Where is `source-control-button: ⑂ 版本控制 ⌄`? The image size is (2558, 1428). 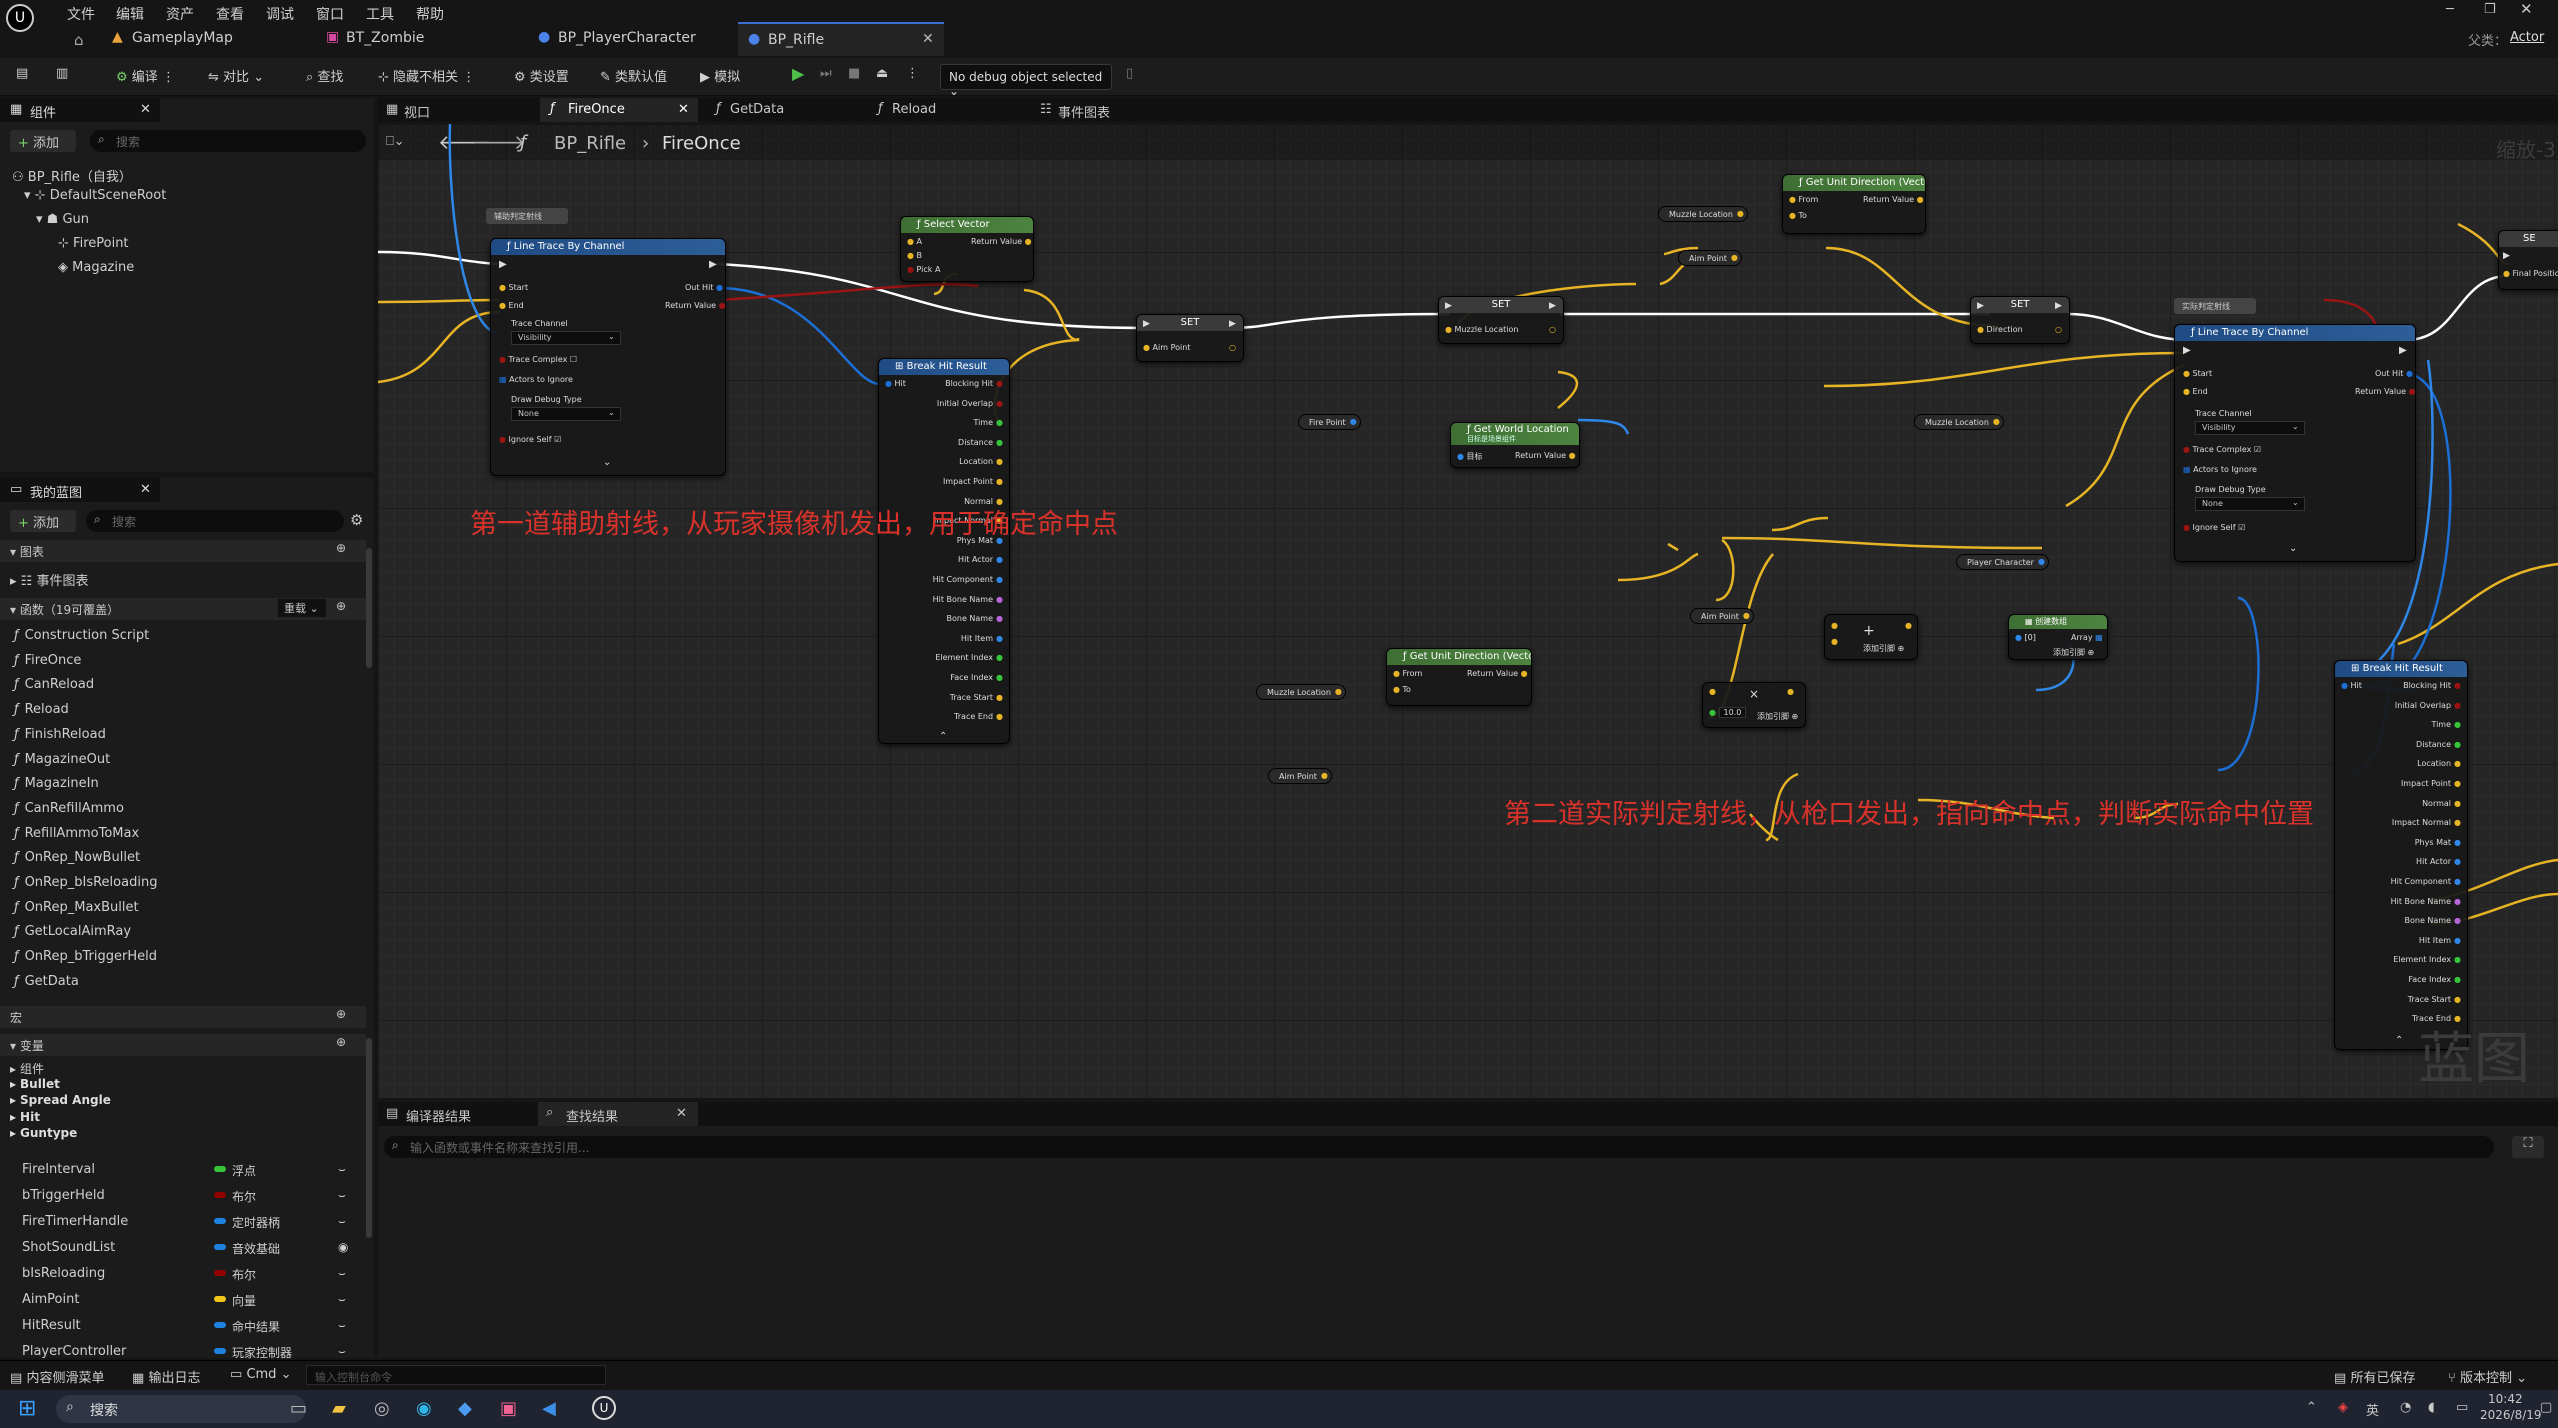 source-control-button: ⑂ 版本控制 ⌄ is located at coordinates (2487, 1376).